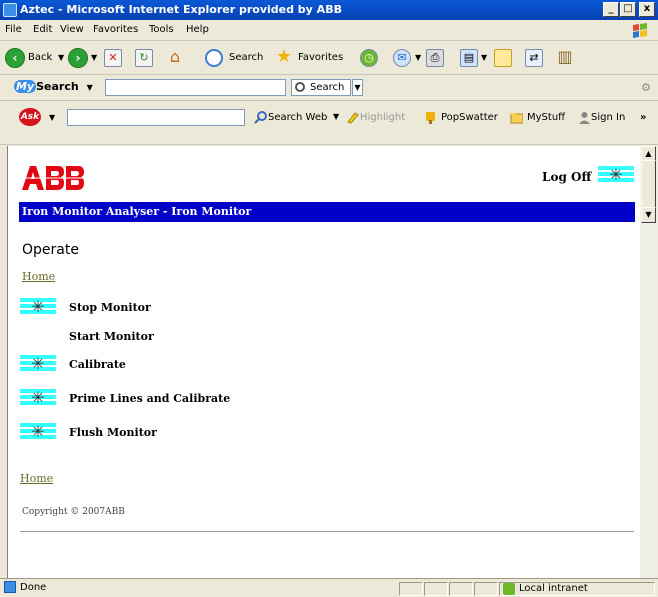  I want to click on close-button: x, so click(647, 9).